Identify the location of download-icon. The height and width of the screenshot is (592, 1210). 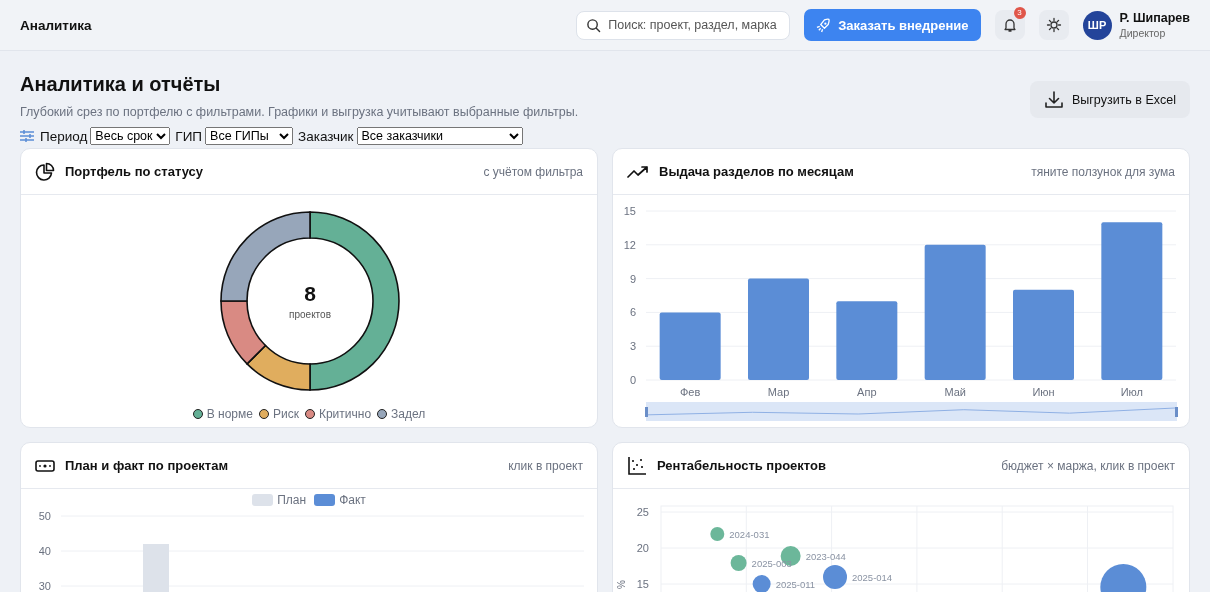
(1053, 99).